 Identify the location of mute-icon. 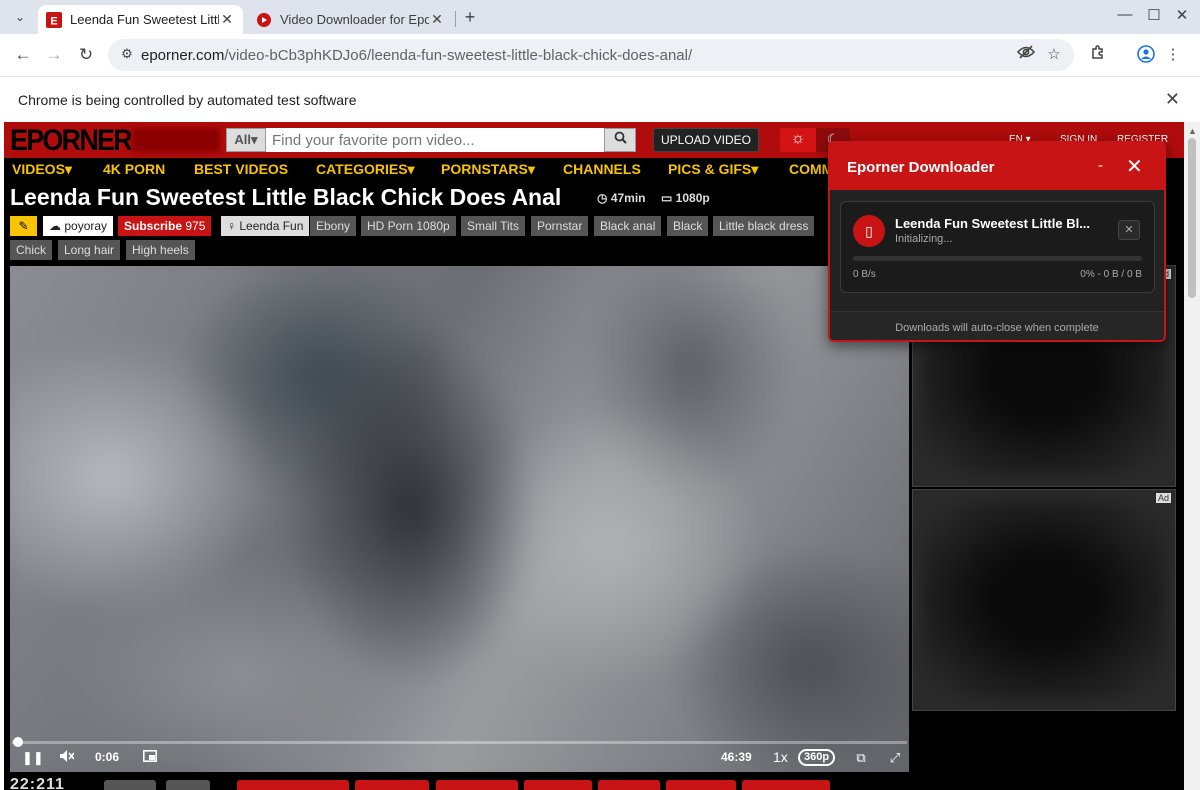
(67, 757).